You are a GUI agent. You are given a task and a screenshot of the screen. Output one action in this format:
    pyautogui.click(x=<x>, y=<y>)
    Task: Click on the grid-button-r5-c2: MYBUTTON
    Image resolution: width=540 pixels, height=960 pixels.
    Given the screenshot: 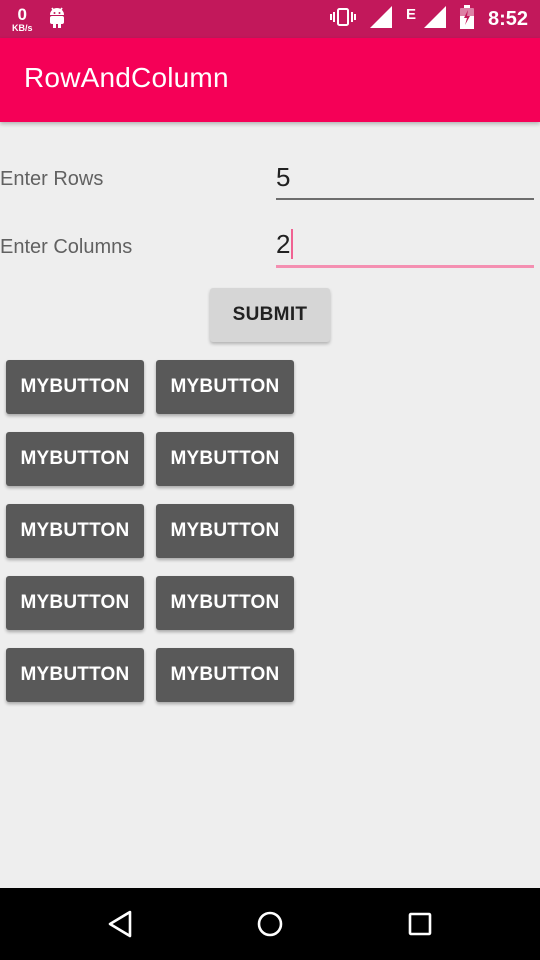 What is the action you would take?
    pyautogui.click(x=225, y=675)
    